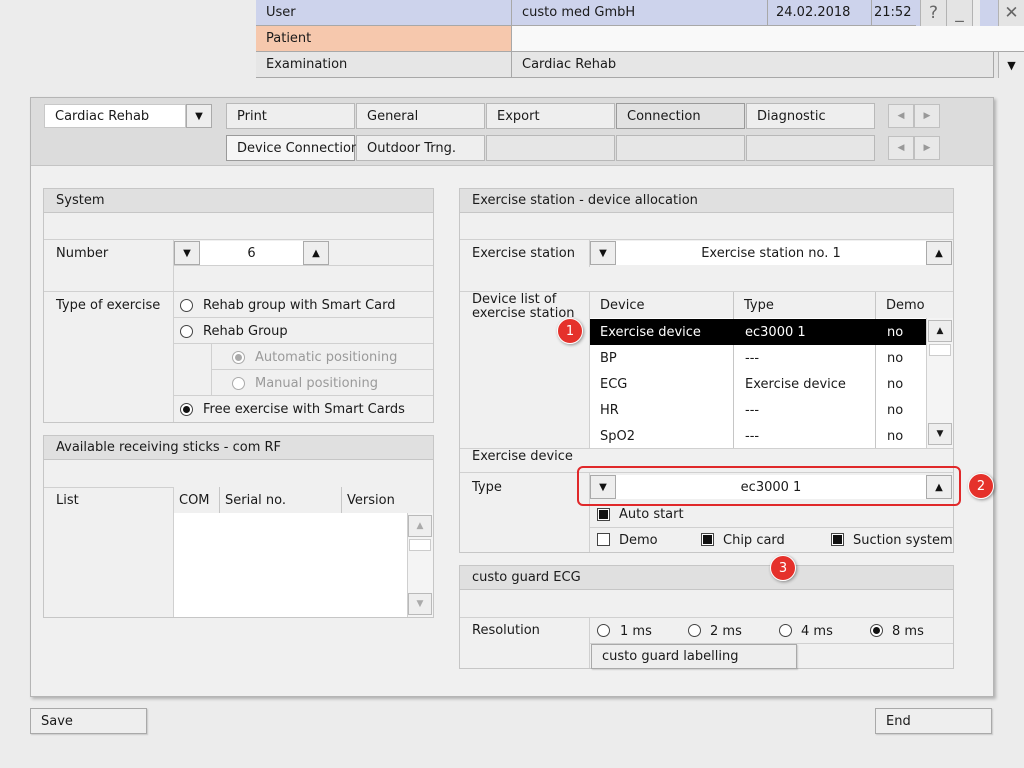  Describe the element at coordinates (387, 500) in the screenshot. I see `column-version: Version` at that location.